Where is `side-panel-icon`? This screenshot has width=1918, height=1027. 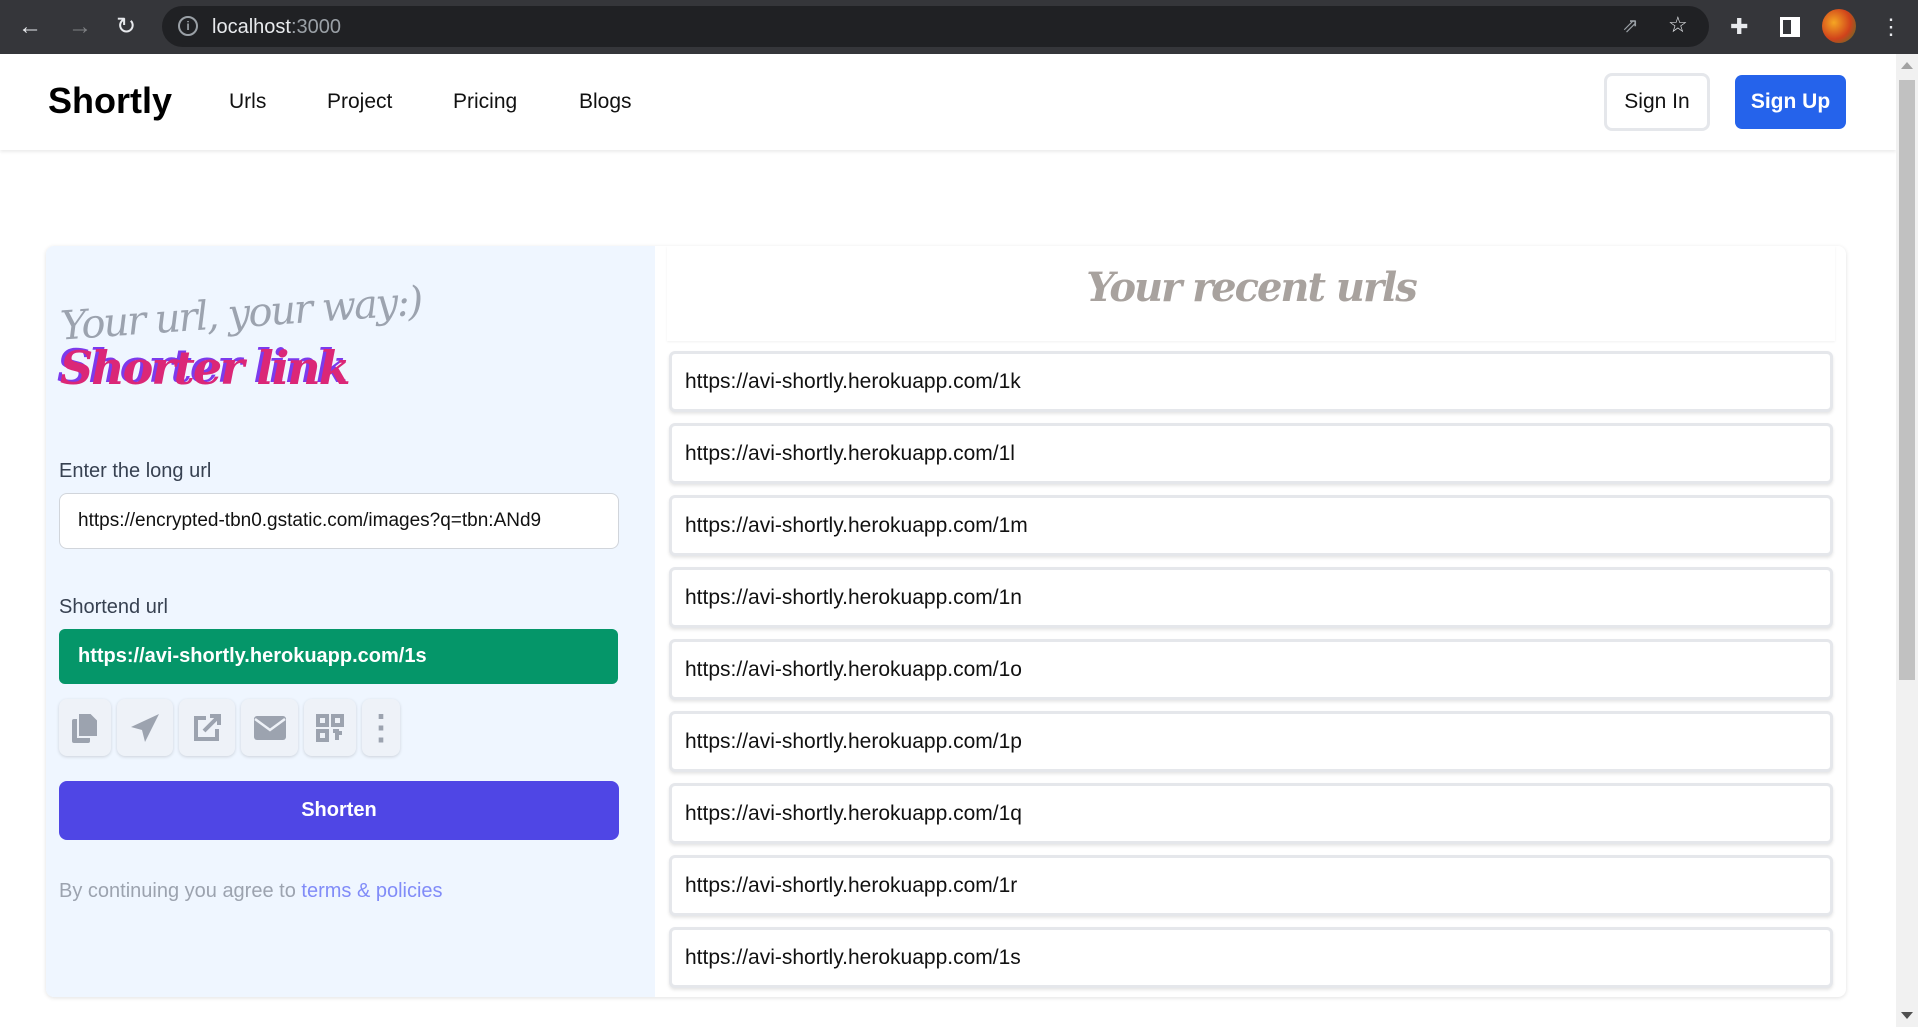
side-panel-icon is located at coordinates (1790, 27).